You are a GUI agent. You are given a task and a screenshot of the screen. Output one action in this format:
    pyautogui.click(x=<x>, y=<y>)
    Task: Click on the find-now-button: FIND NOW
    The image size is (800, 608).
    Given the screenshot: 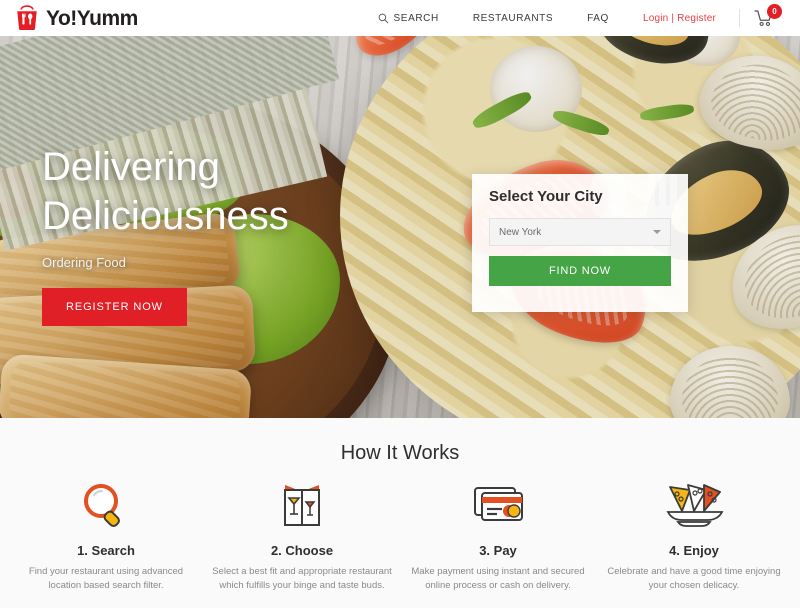 What is the action you would take?
    pyautogui.click(x=580, y=271)
    